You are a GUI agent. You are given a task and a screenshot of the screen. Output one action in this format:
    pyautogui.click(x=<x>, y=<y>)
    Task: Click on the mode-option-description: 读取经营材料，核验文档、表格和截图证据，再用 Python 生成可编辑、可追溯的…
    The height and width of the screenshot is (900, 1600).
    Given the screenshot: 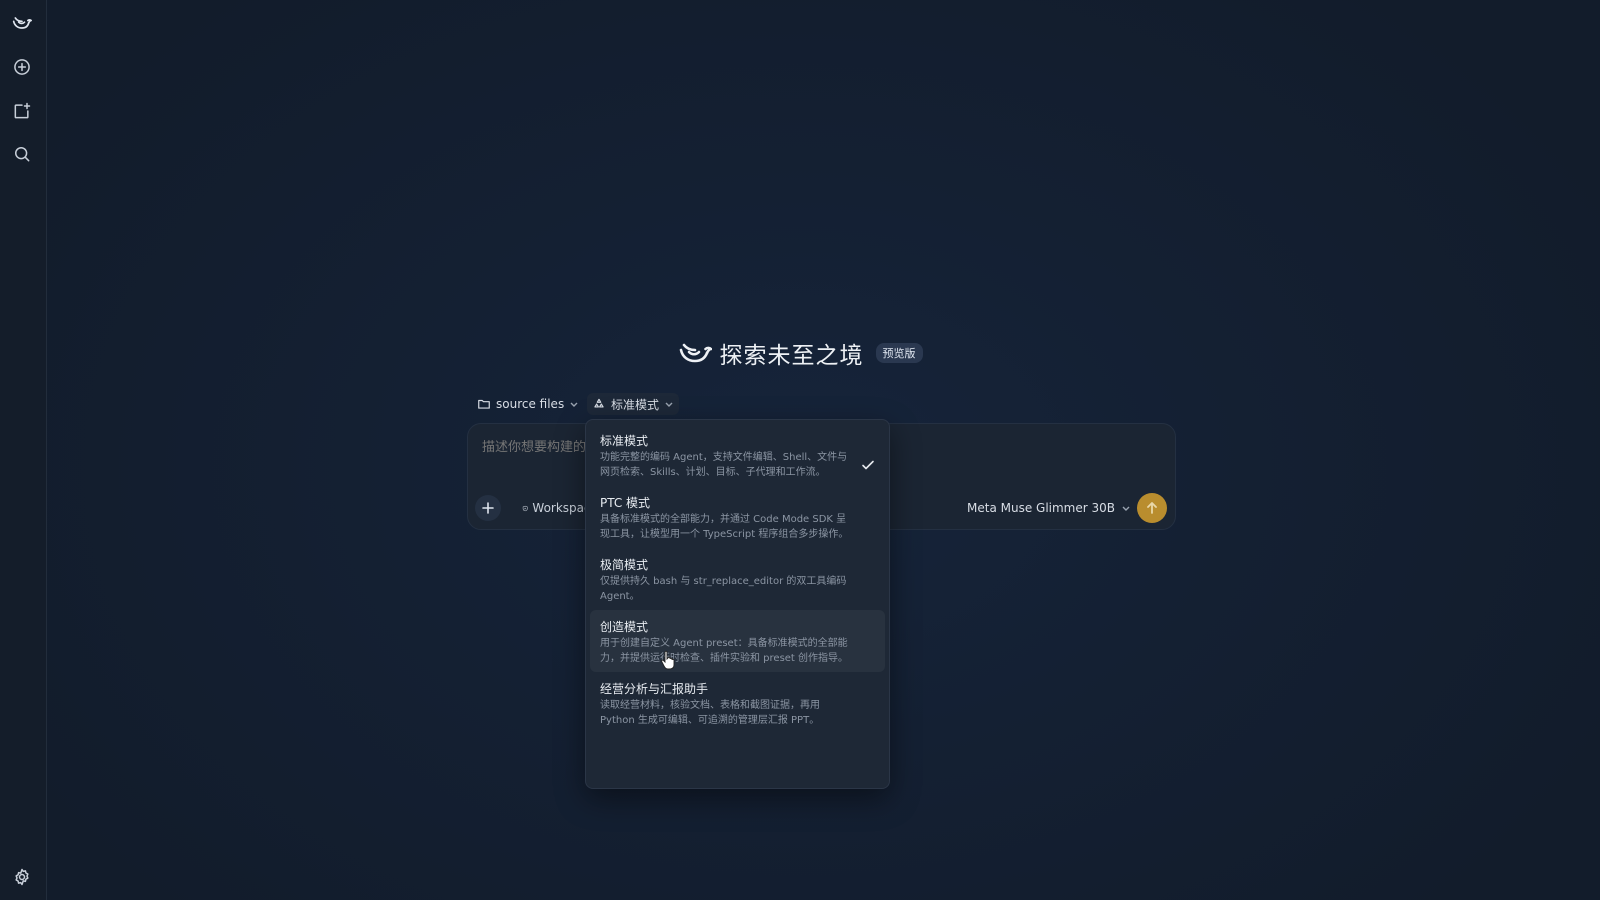 What is the action you would take?
    pyautogui.click(x=710, y=713)
    